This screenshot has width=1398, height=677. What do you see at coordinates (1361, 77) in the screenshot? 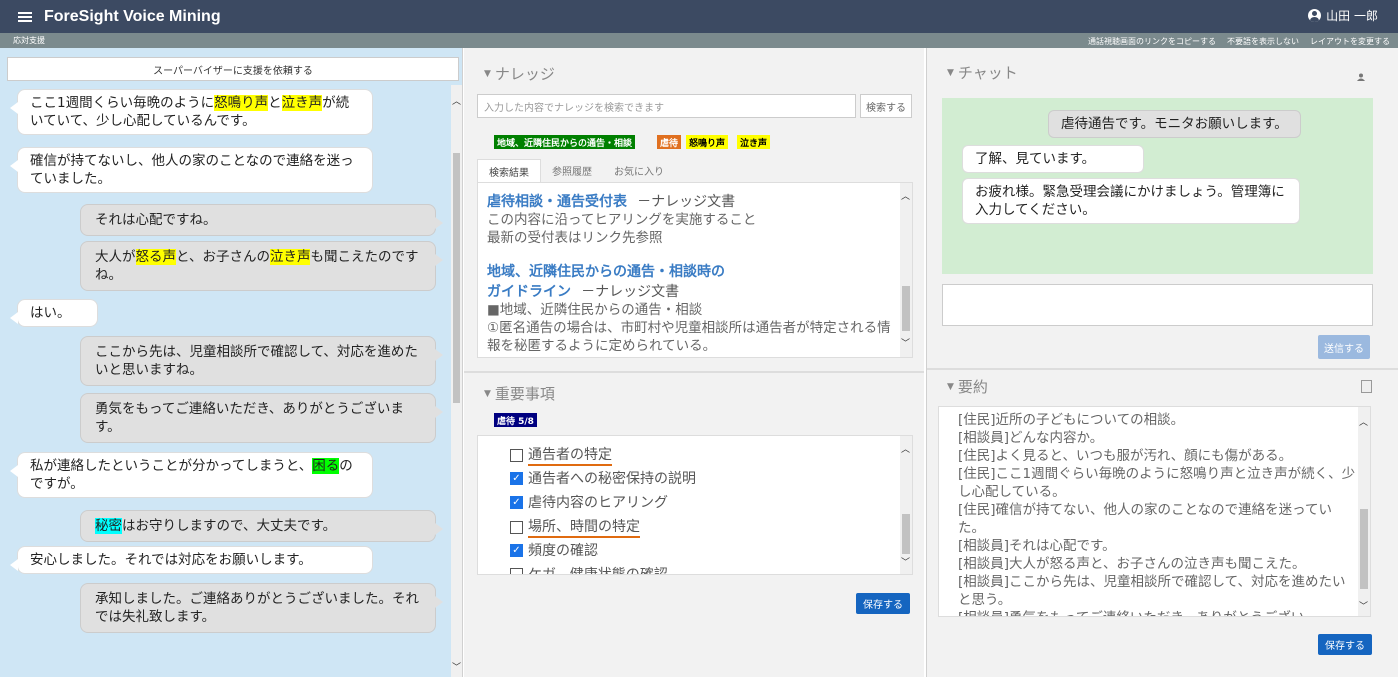
I see `participant-icon` at bounding box center [1361, 77].